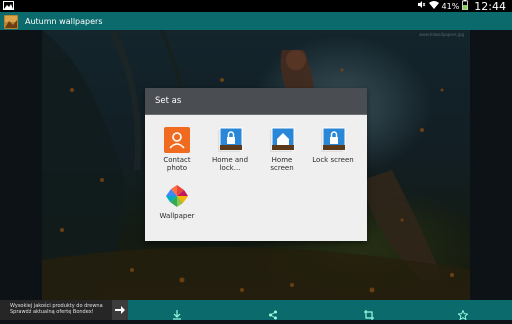 The image size is (512, 324). What do you see at coordinates (177, 312) in the screenshot?
I see `download-icon` at bounding box center [177, 312].